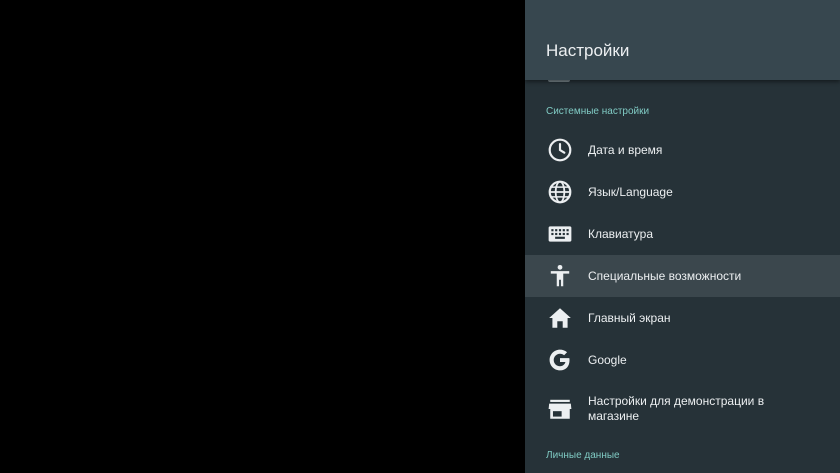 The width and height of the screenshot is (840, 473). I want to click on scrolled-item-peek, so click(682, 84).